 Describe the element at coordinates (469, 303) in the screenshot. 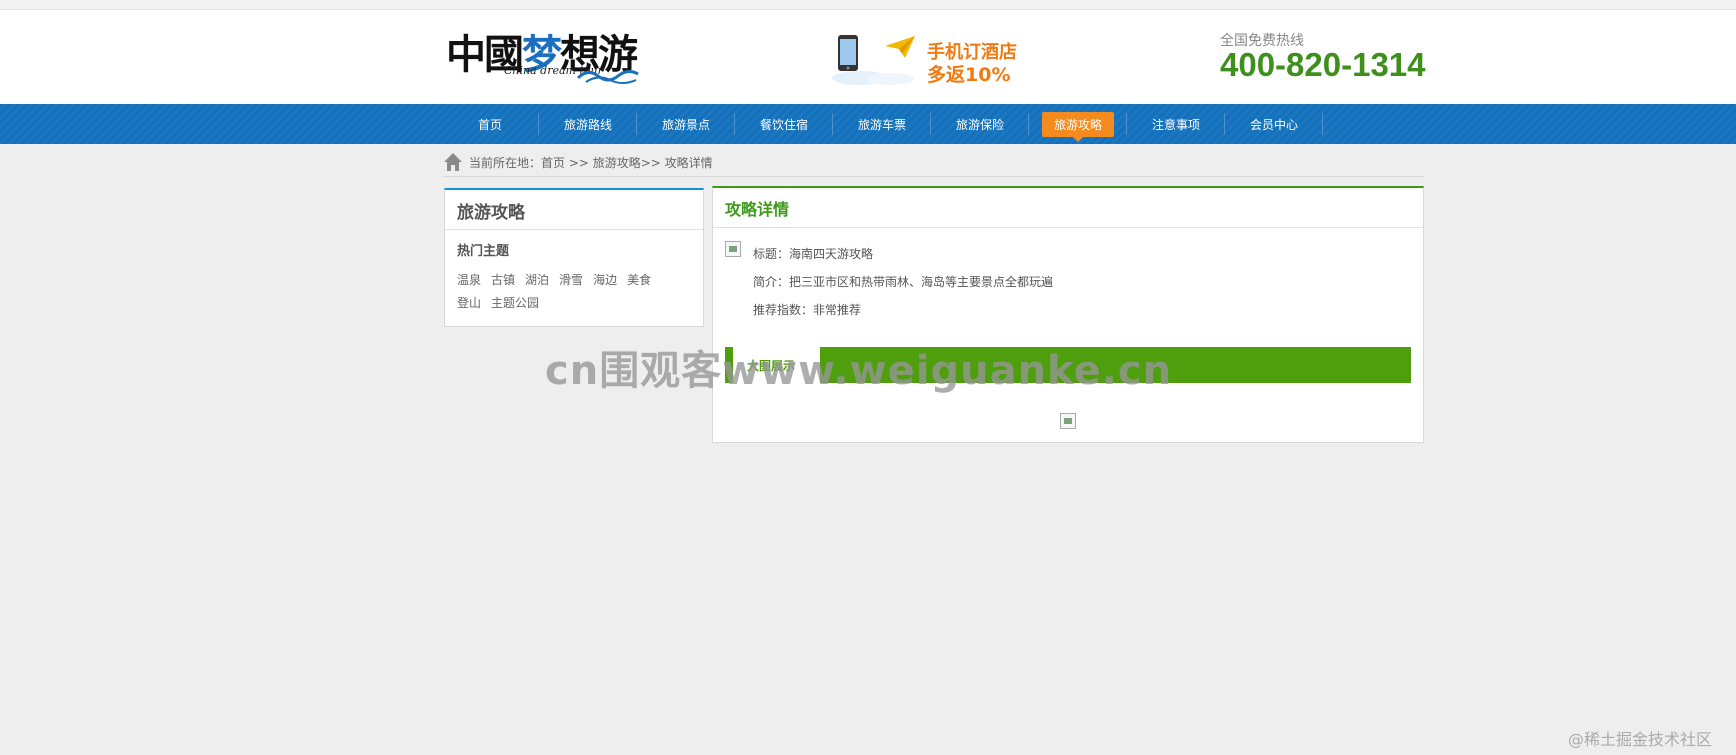

I see `tag-link: 登山` at that location.